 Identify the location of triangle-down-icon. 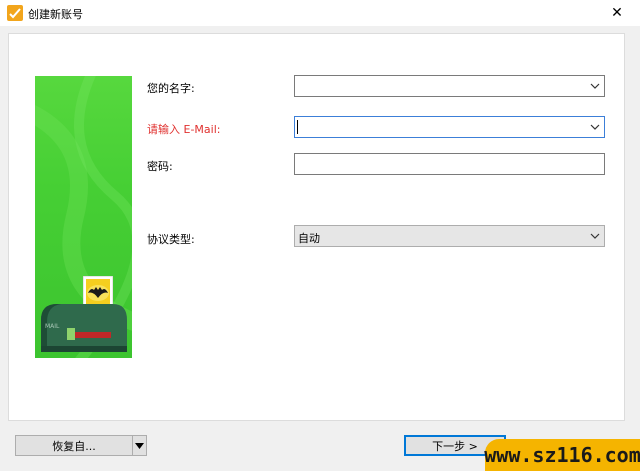
(139, 445).